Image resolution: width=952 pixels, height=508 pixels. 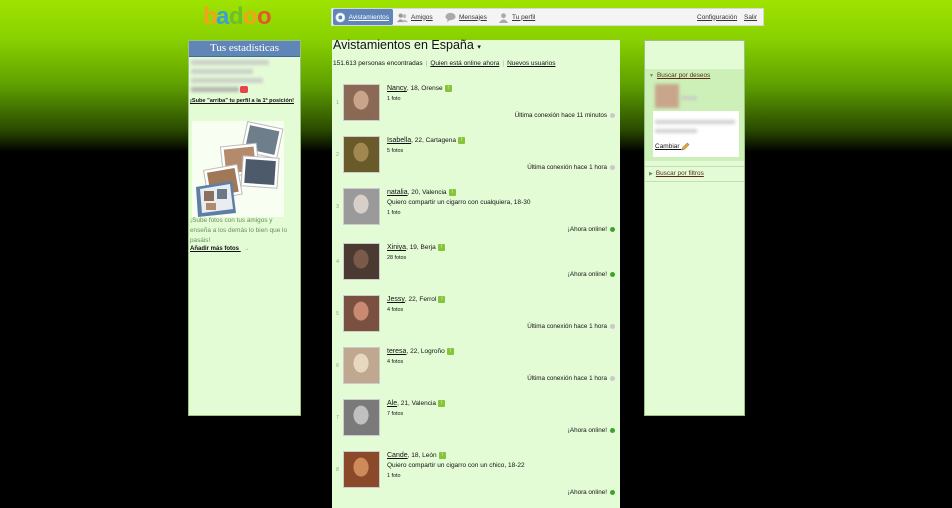 I want to click on user-info: Xiniya, 19, Berja ↑ 28 fotos, so click(x=416, y=253).